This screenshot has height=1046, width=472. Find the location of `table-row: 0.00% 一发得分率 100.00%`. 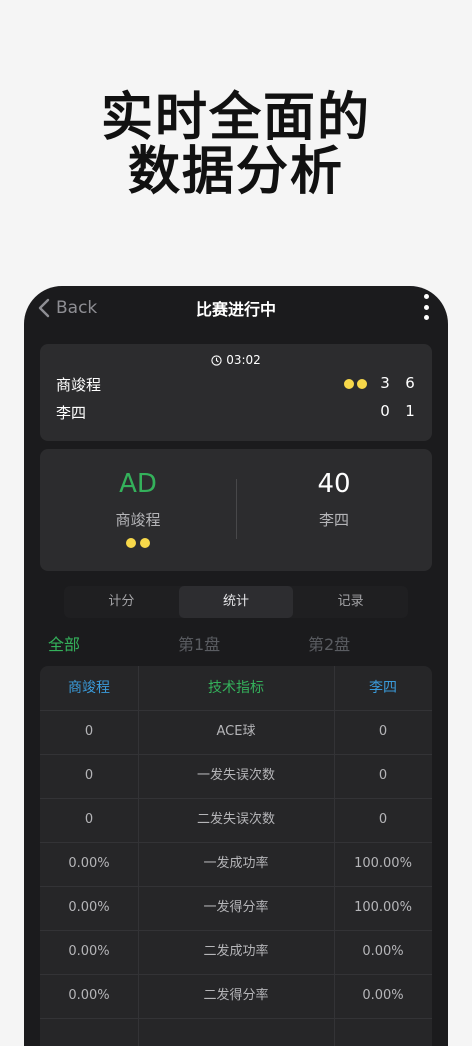

table-row: 0.00% 一发得分率 100.00% is located at coordinates (236, 908).